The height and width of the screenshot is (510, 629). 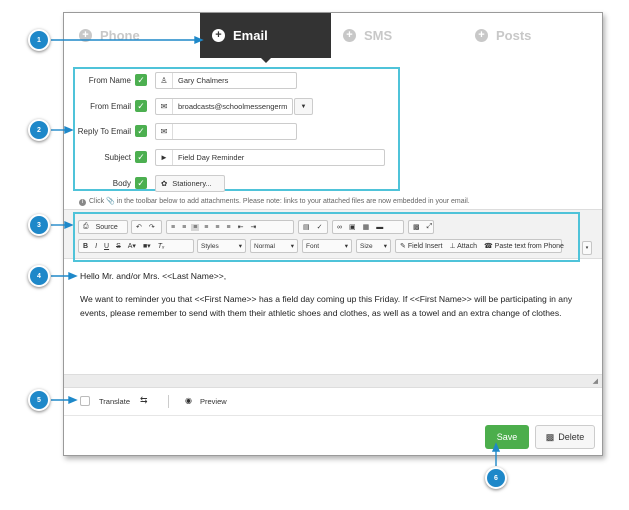 I want to click on tab-email: + Email, so click(x=265, y=35).